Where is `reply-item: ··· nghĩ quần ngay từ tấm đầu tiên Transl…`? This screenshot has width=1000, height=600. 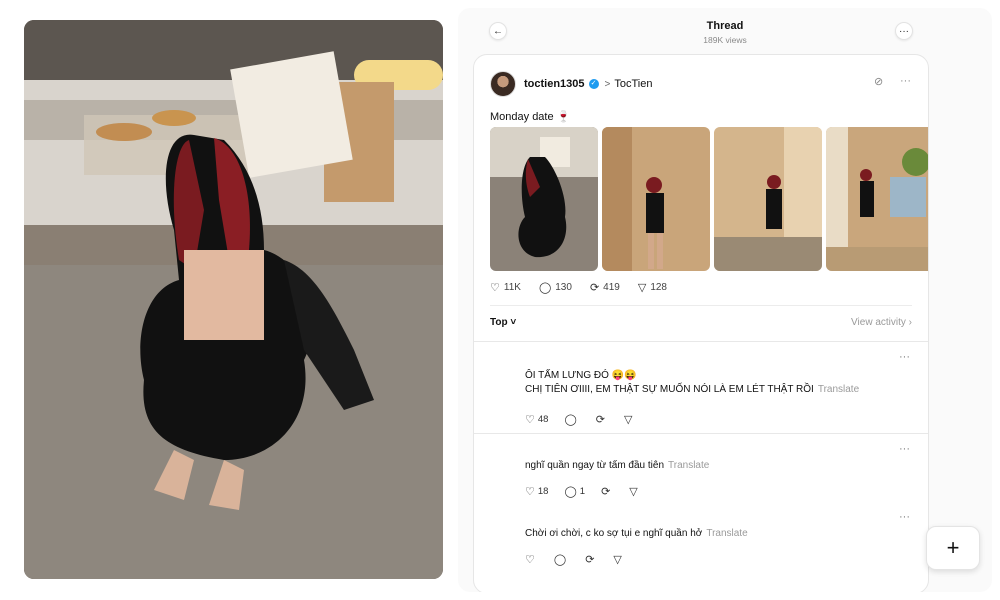
reply-item: ··· nghĩ quần ngay từ tấm đầu tiên Transl… is located at coordinates (701, 473).